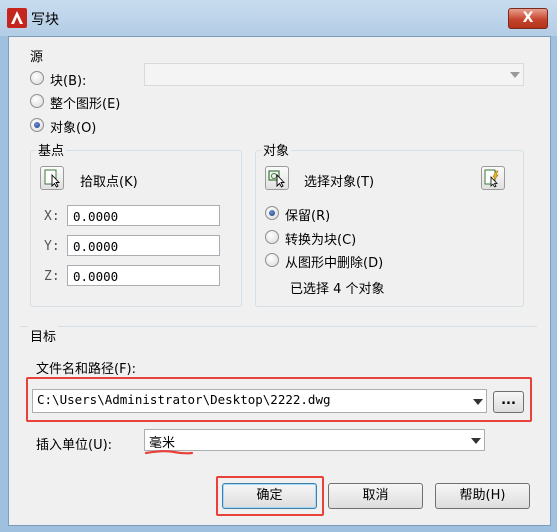 This screenshot has height=532, width=557. What do you see at coordinates (37, 55) in the screenshot?
I see `source-group-label: 源` at bounding box center [37, 55].